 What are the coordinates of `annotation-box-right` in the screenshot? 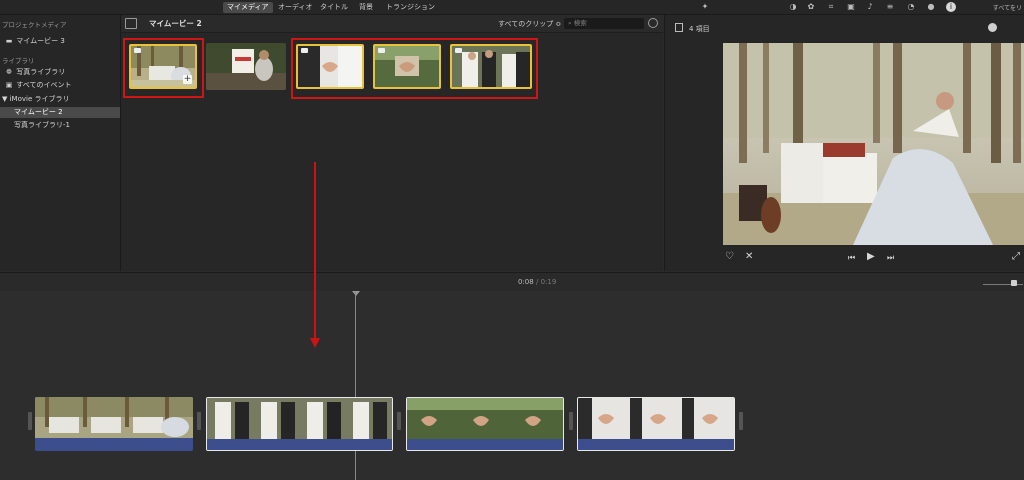 It's located at (414, 68).